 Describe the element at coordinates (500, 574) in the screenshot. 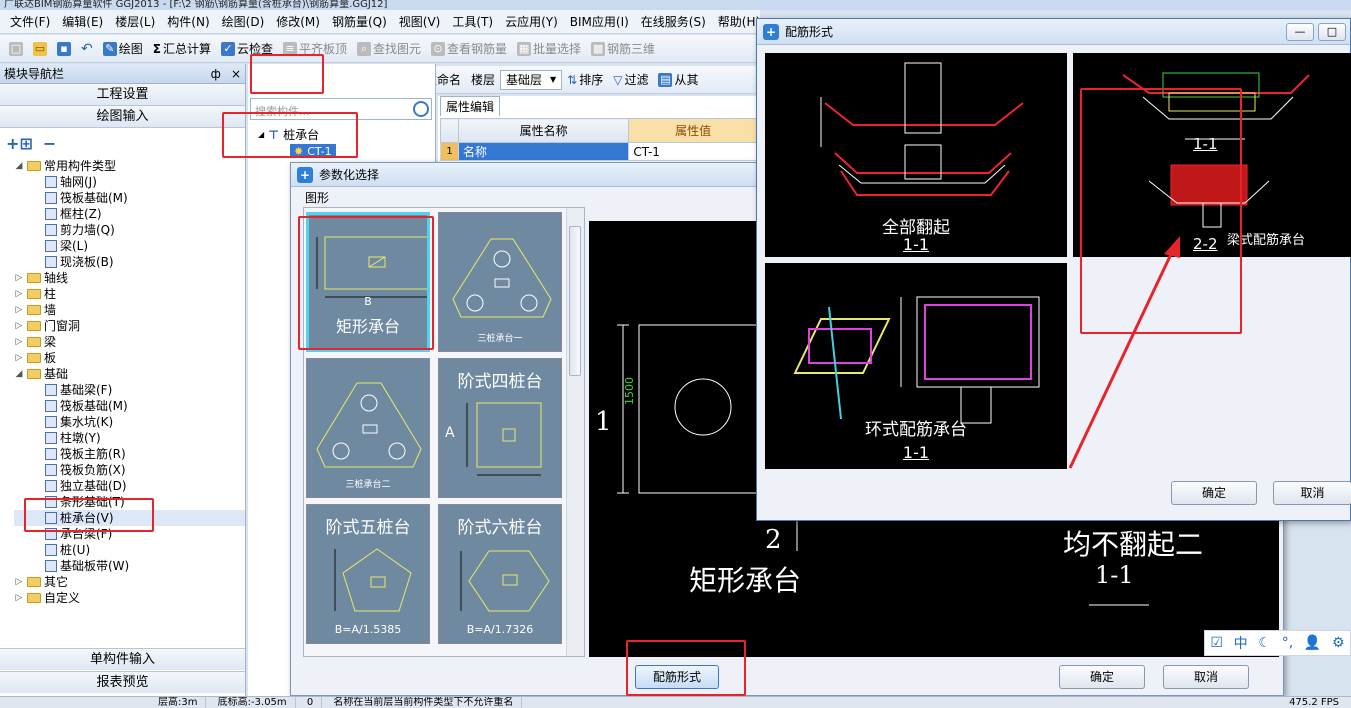

I see `thumb-six-pile: 阶式六桩台 B=A/1.7326` at that location.